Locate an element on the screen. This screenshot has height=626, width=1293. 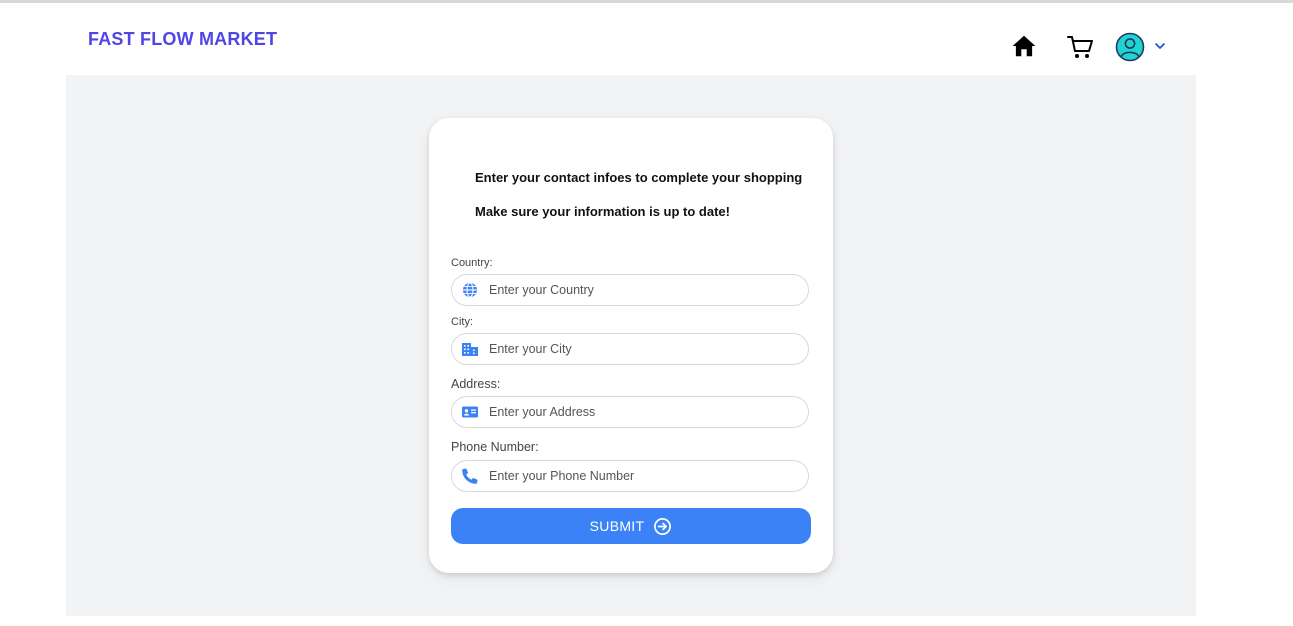
country-input is located at coordinates (648, 290).